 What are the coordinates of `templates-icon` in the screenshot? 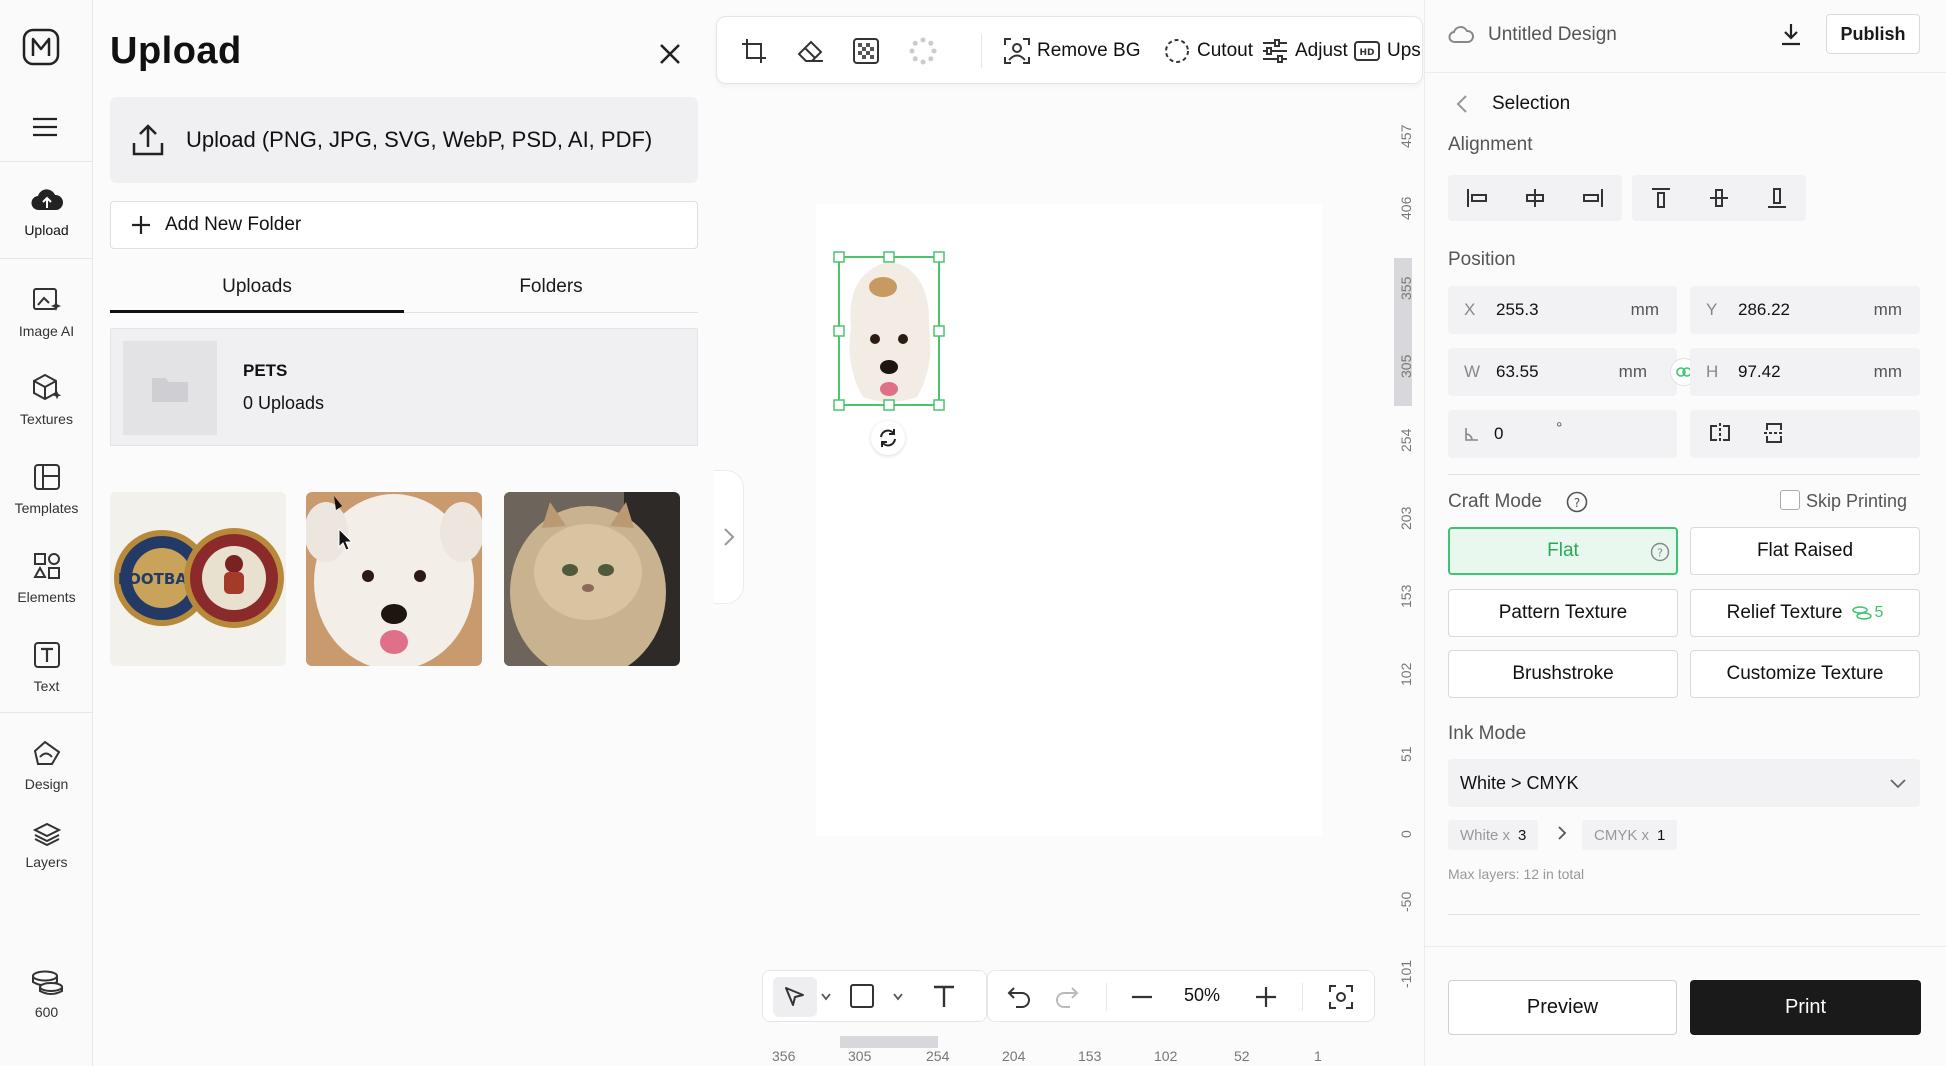 It's located at (46, 477).